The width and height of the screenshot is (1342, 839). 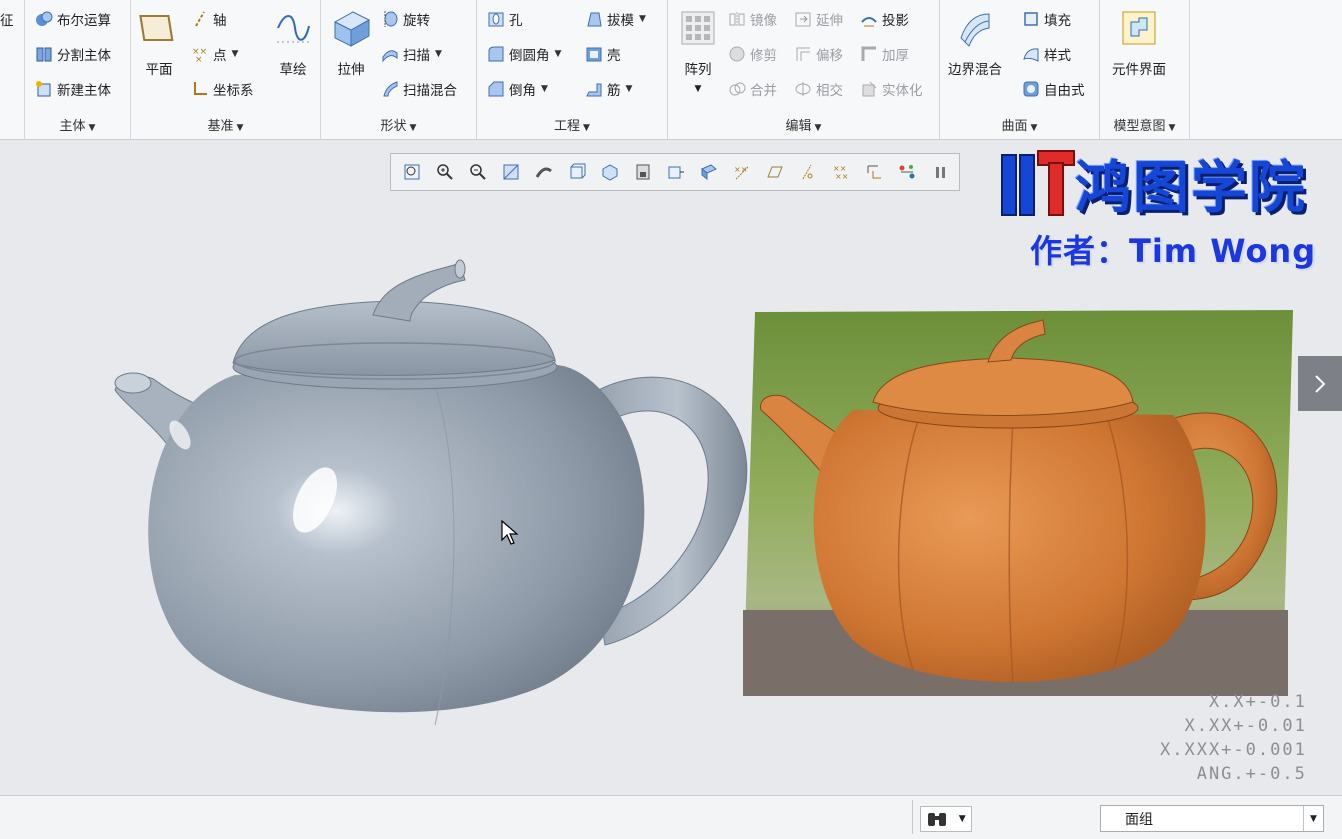 What do you see at coordinates (419, 89) in the screenshot?
I see `swept-blend-button: 扫描混合` at bounding box center [419, 89].